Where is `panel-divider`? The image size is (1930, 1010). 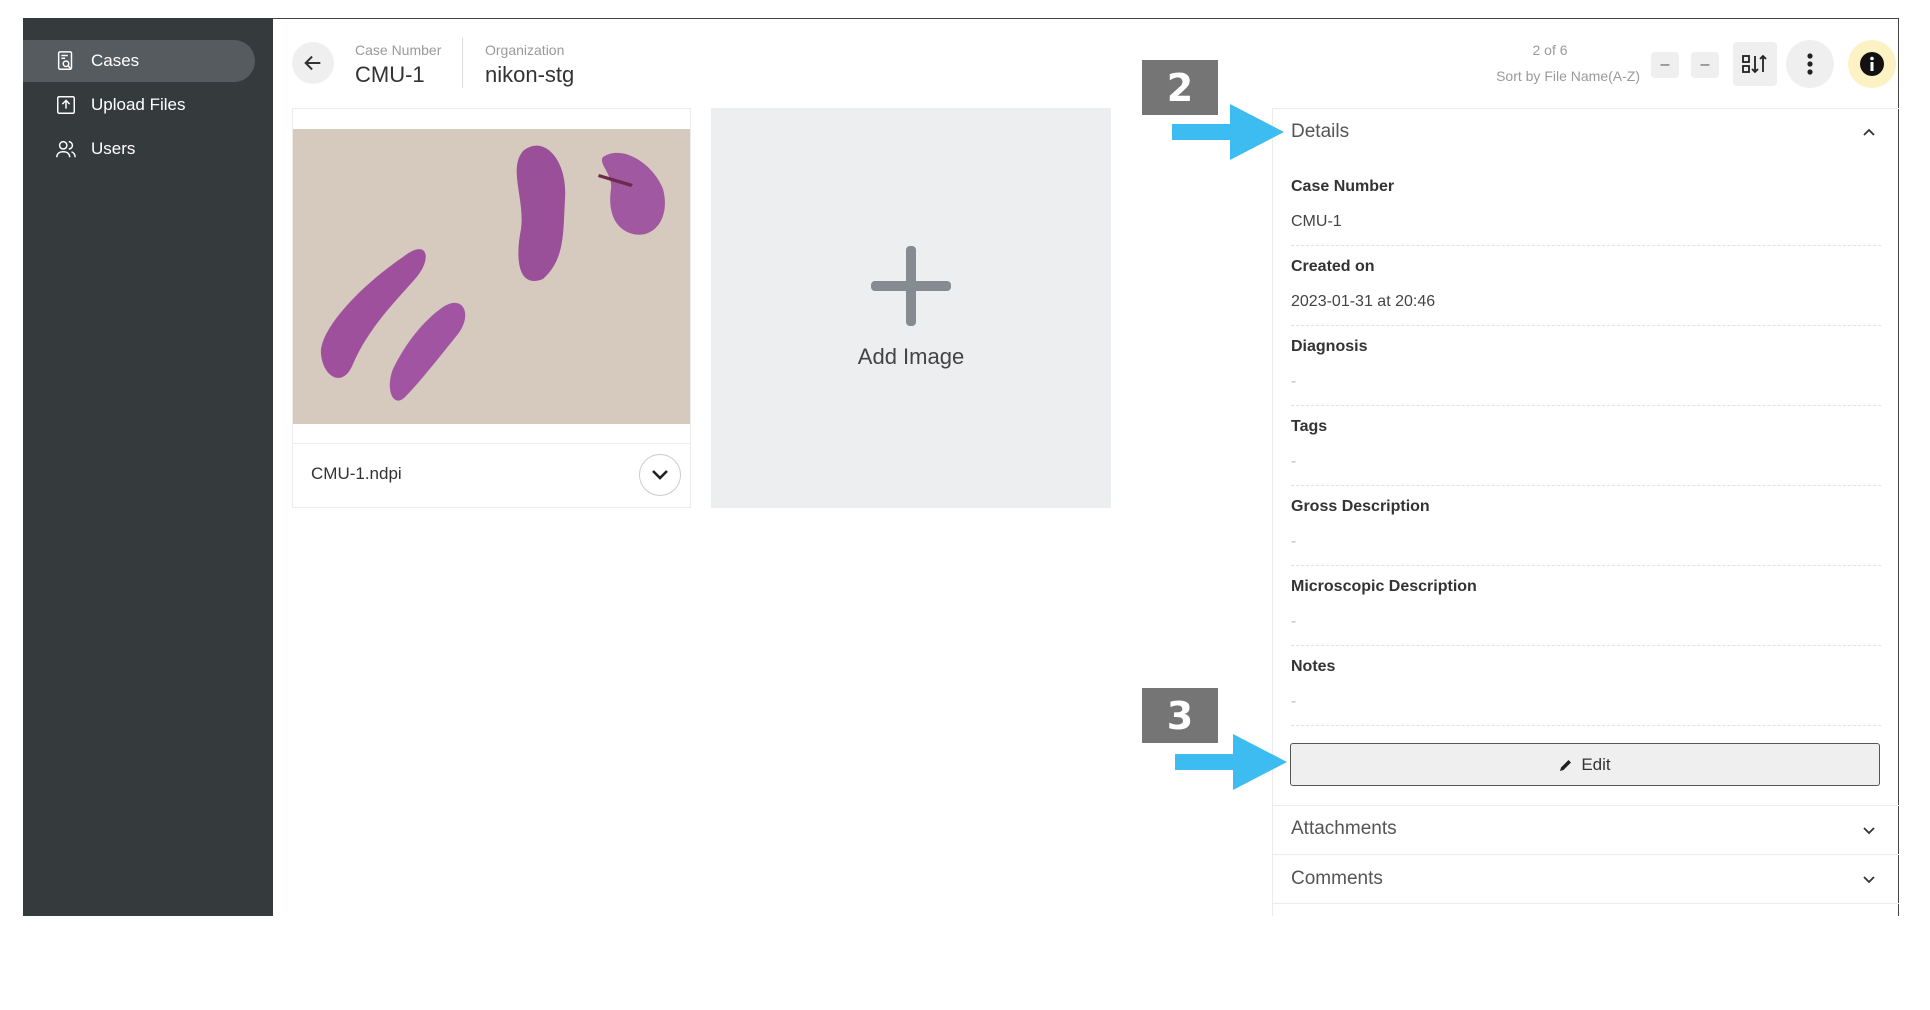
panel-divider is located at coordinates (1585, 108).